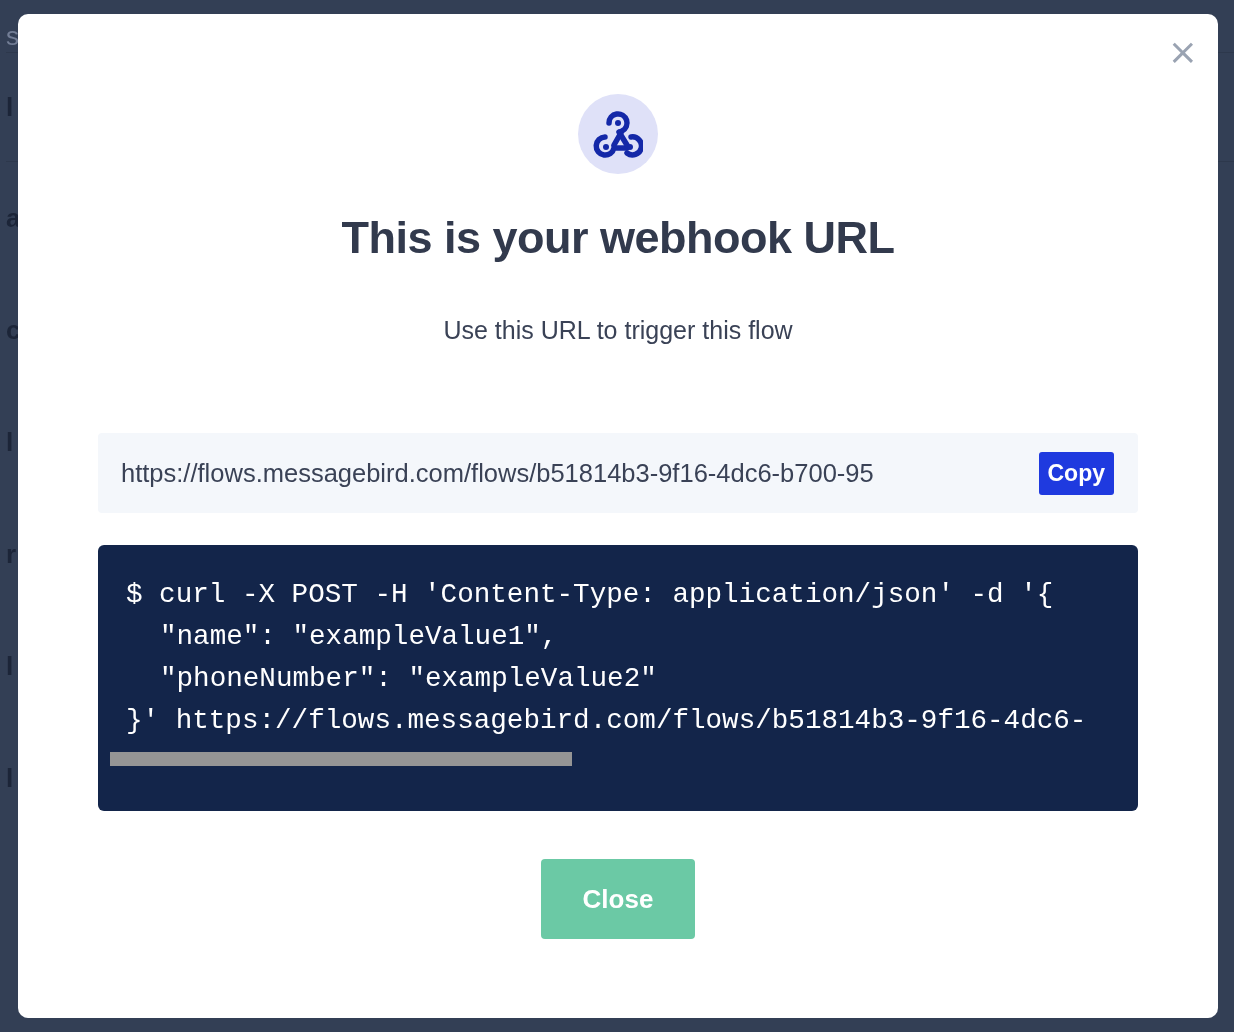 This screenshot has height=1032, width=1234. What do you see at coordinates (618, 330) in the screenshot?
I see `dialog-subtitle: Use this URL to trigger this flow` at bounding box center [618, 330].